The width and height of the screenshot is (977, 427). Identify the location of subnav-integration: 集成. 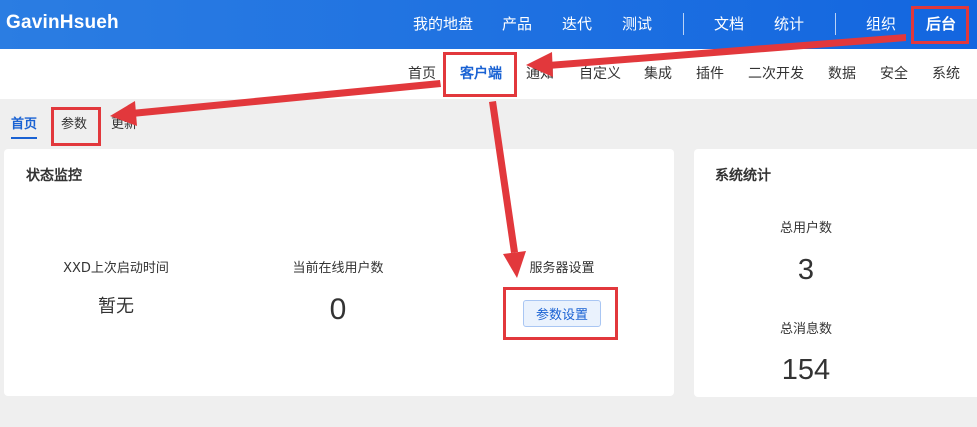
(658, 74).